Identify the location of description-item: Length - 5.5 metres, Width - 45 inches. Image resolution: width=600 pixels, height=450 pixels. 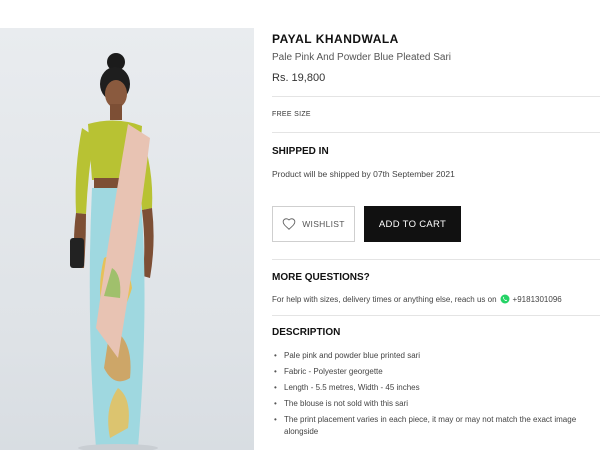
(436, 388).